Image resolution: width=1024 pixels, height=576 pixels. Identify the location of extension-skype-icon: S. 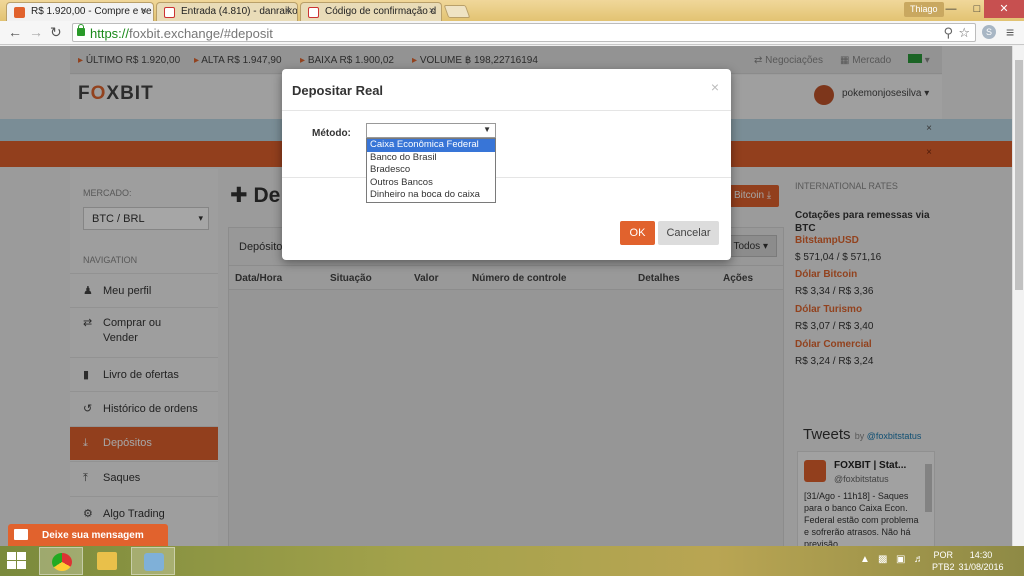
(989, 32).